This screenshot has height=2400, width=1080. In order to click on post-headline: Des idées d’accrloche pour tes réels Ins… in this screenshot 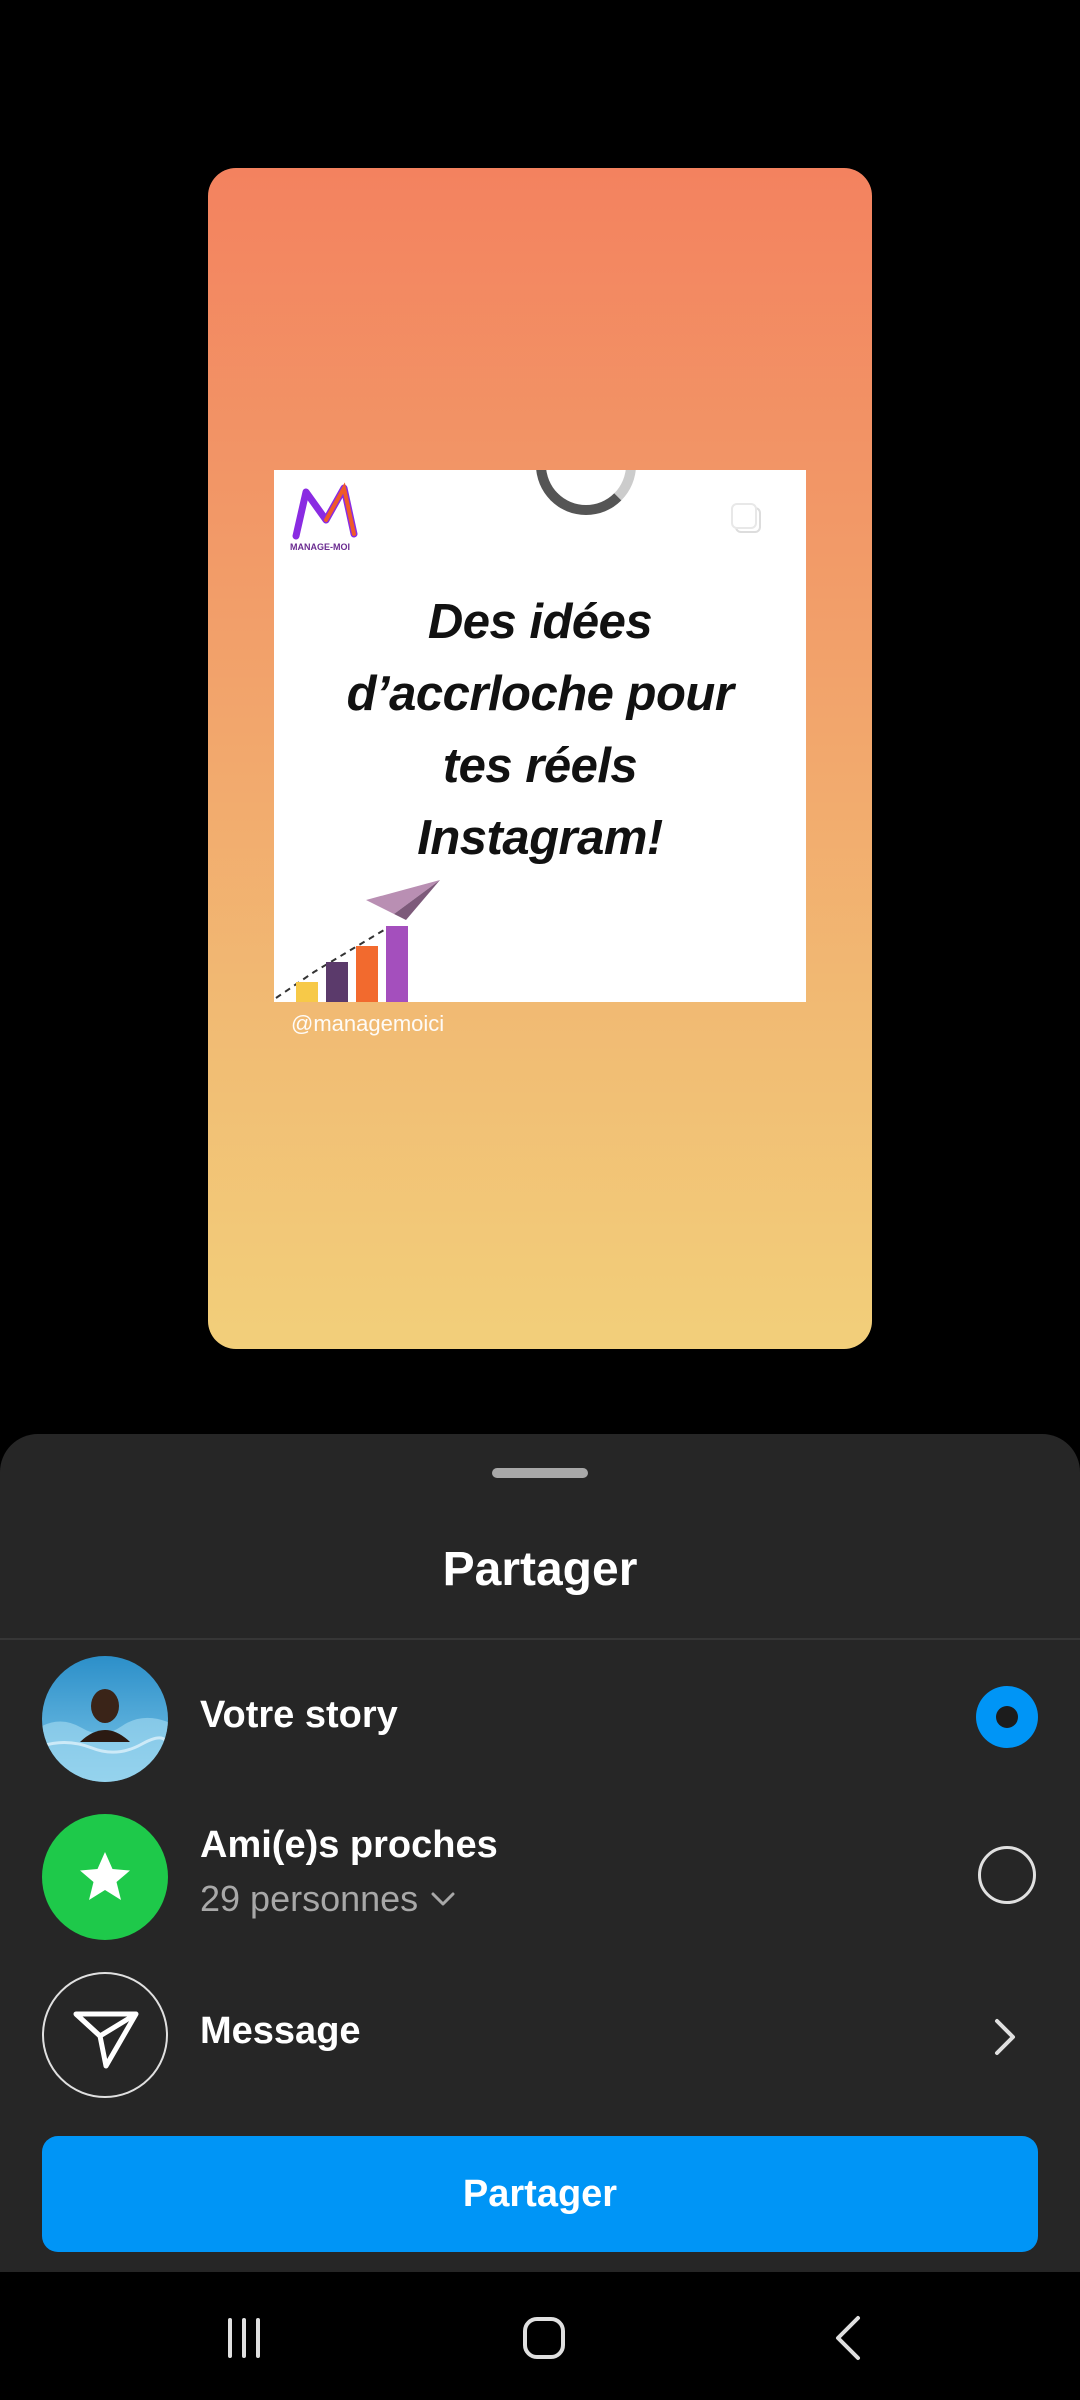, I will do `click(540, 730)`.